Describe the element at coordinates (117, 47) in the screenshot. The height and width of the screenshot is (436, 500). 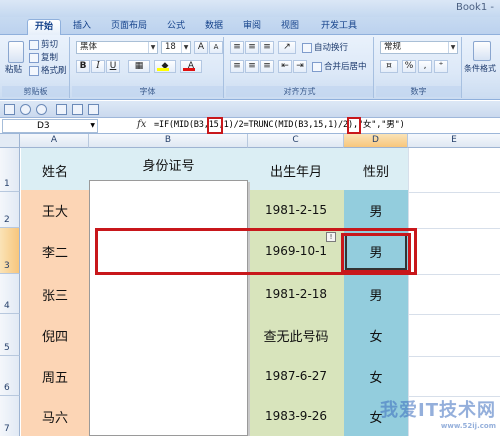
I see `font-name-select: 黑体 ▼` at that location.